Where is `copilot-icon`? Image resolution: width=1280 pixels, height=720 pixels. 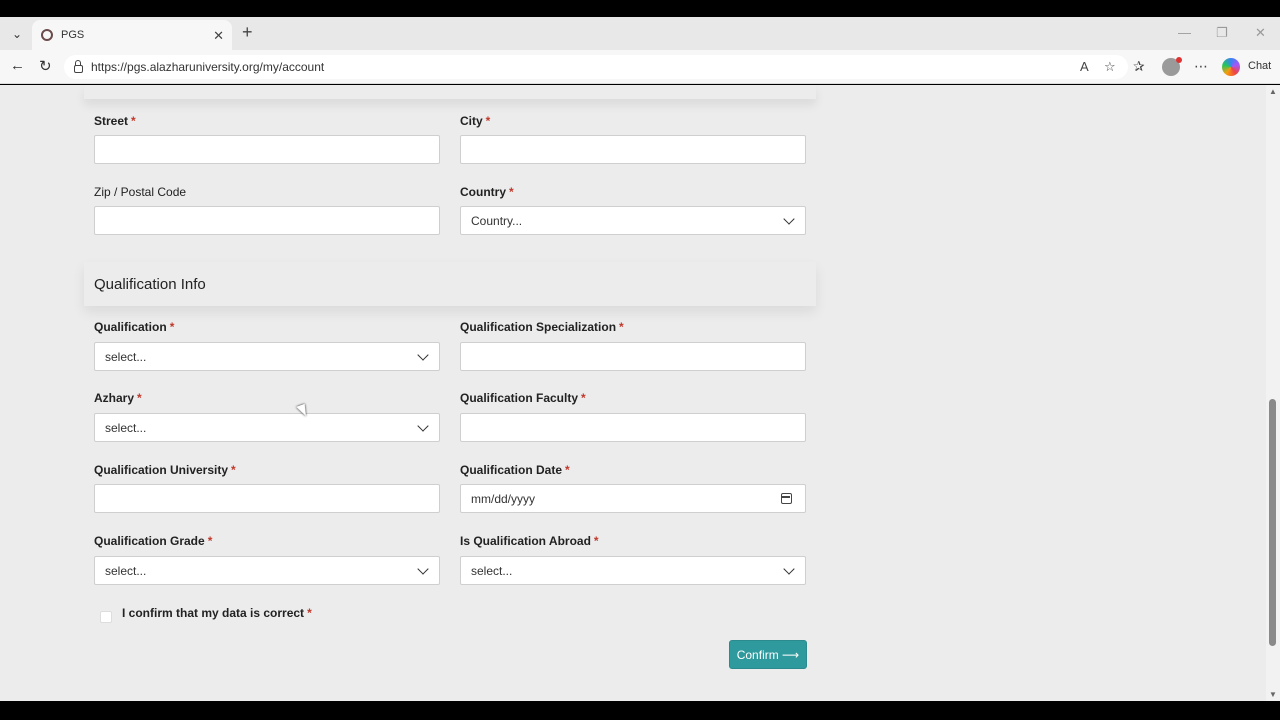
copilot-icon is located at coordinates (1231, 67).